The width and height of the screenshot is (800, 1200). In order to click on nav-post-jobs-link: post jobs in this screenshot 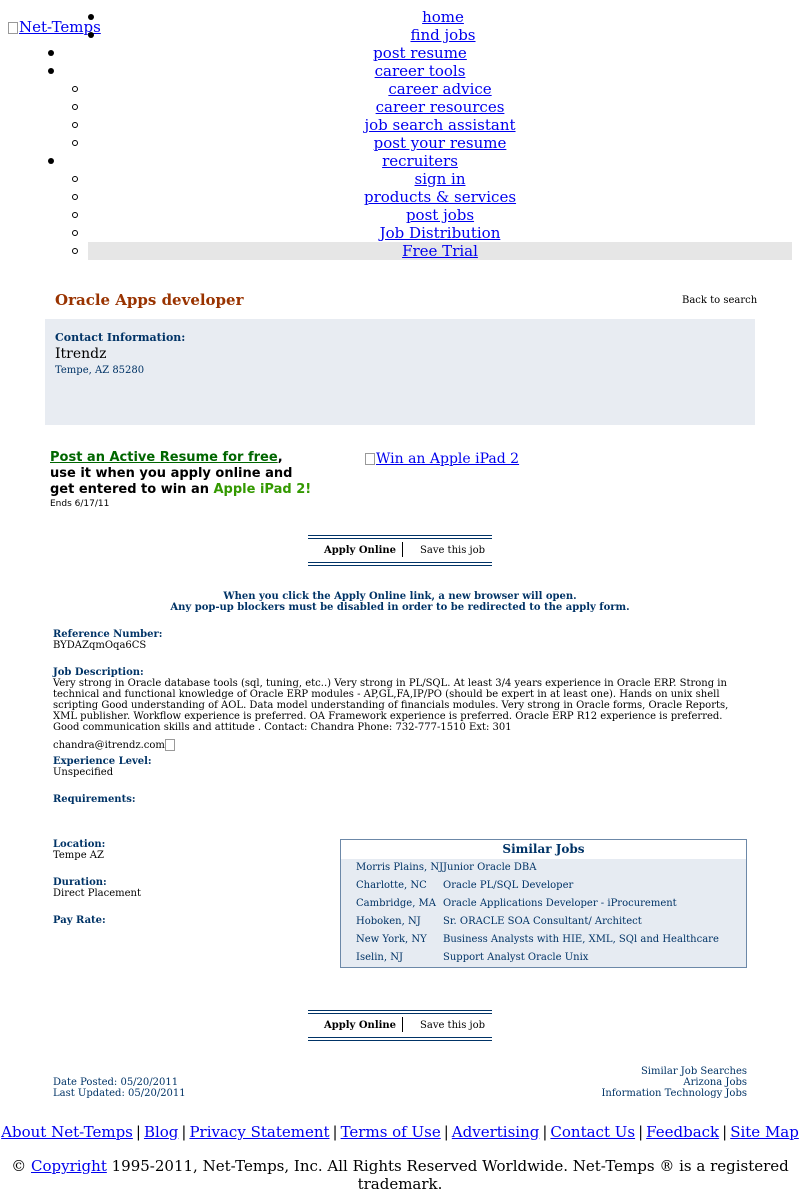, I will do `click(440, 215)`.